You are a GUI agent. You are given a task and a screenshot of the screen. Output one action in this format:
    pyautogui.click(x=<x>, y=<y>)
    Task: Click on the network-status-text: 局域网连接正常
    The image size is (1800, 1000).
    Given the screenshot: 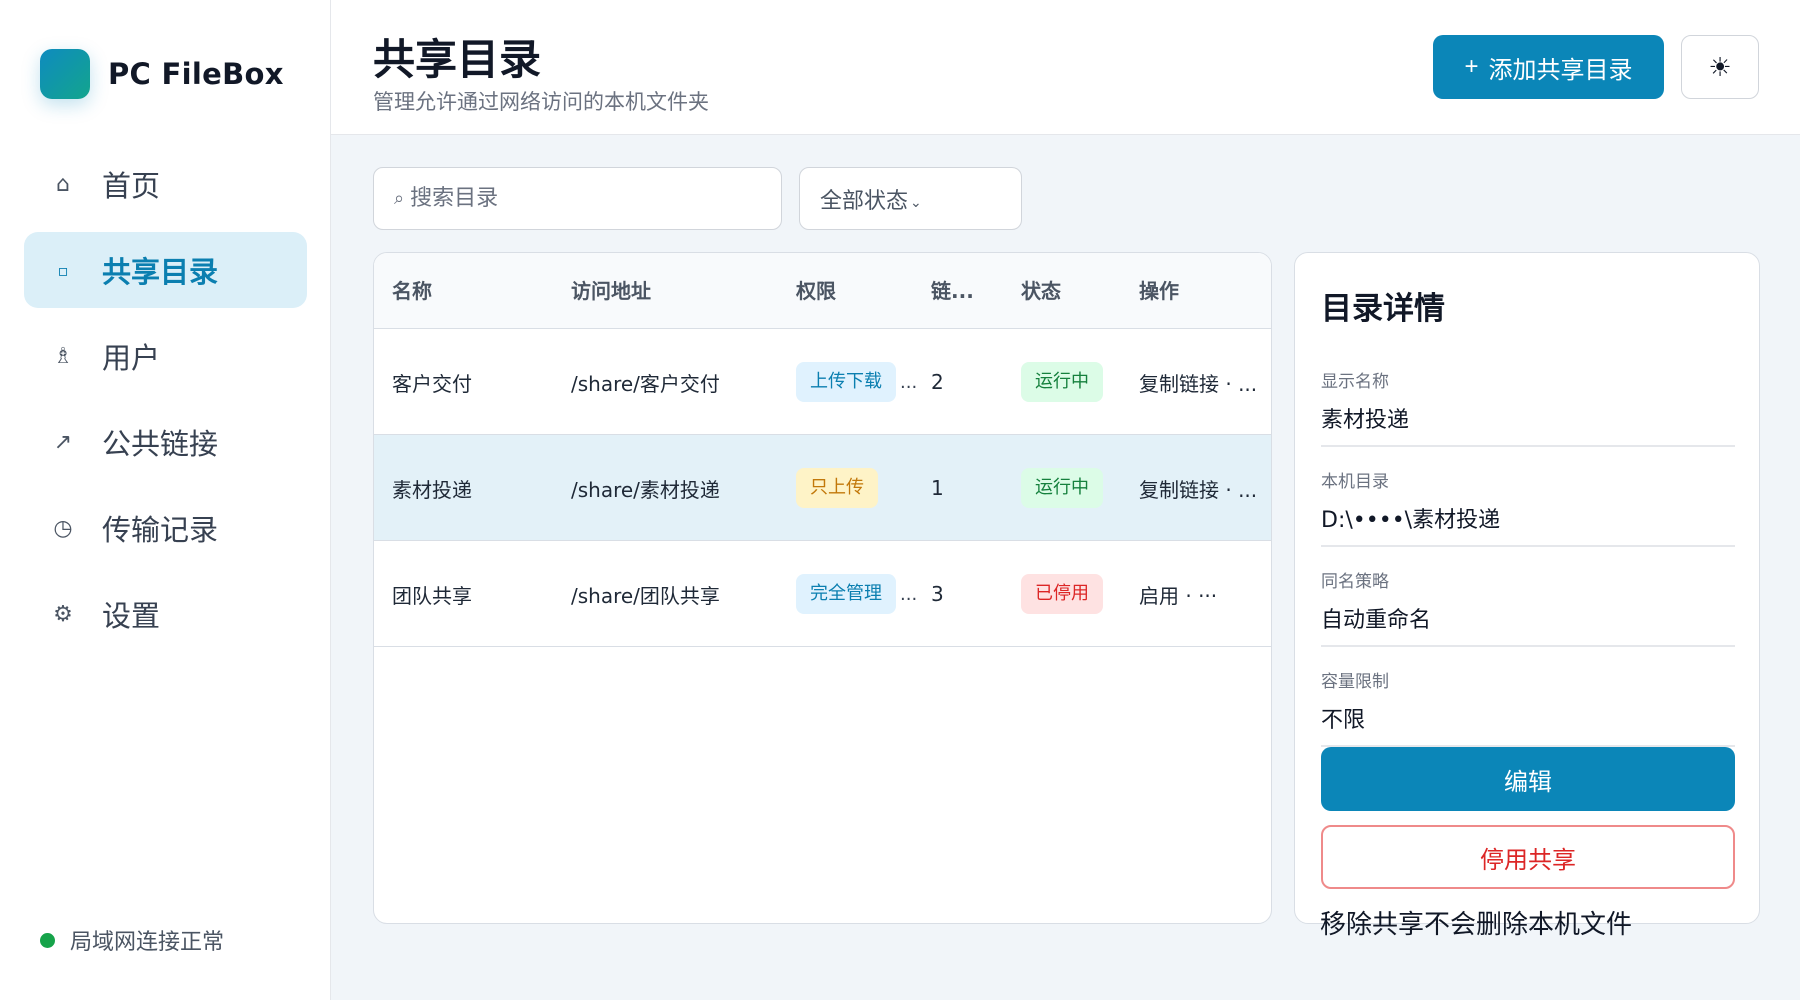 What is the action you would take?
    pyautogui.click(x=147, y=942)
    